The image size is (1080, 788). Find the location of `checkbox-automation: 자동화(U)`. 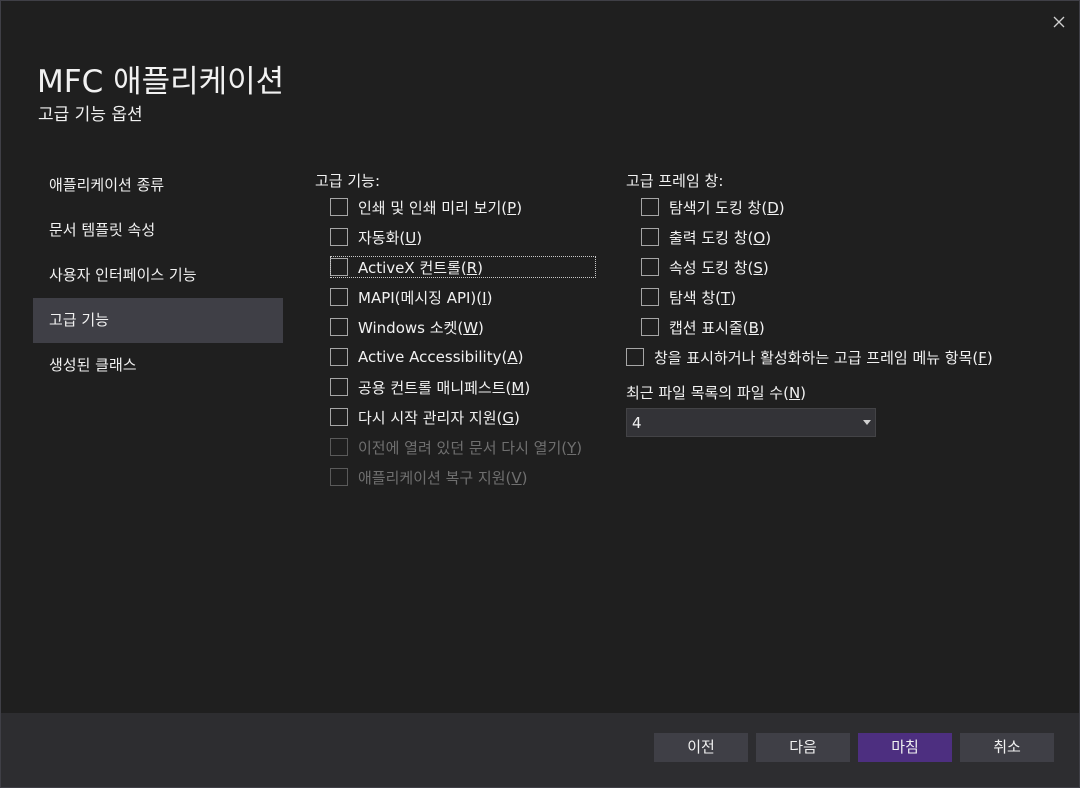

checkbox-automation: 자동화(U) is located at coordinates (376, 237).